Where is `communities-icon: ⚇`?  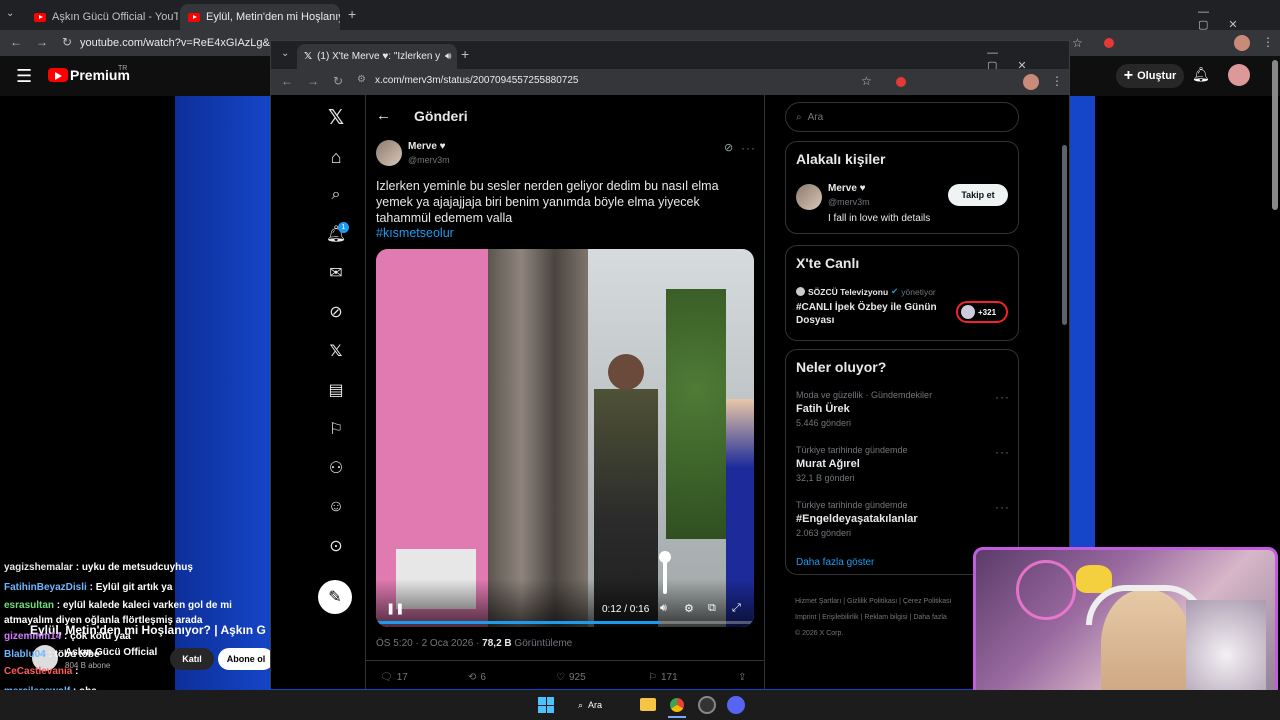
communities-icon: ⚇ is located at coordinates (336, 468).